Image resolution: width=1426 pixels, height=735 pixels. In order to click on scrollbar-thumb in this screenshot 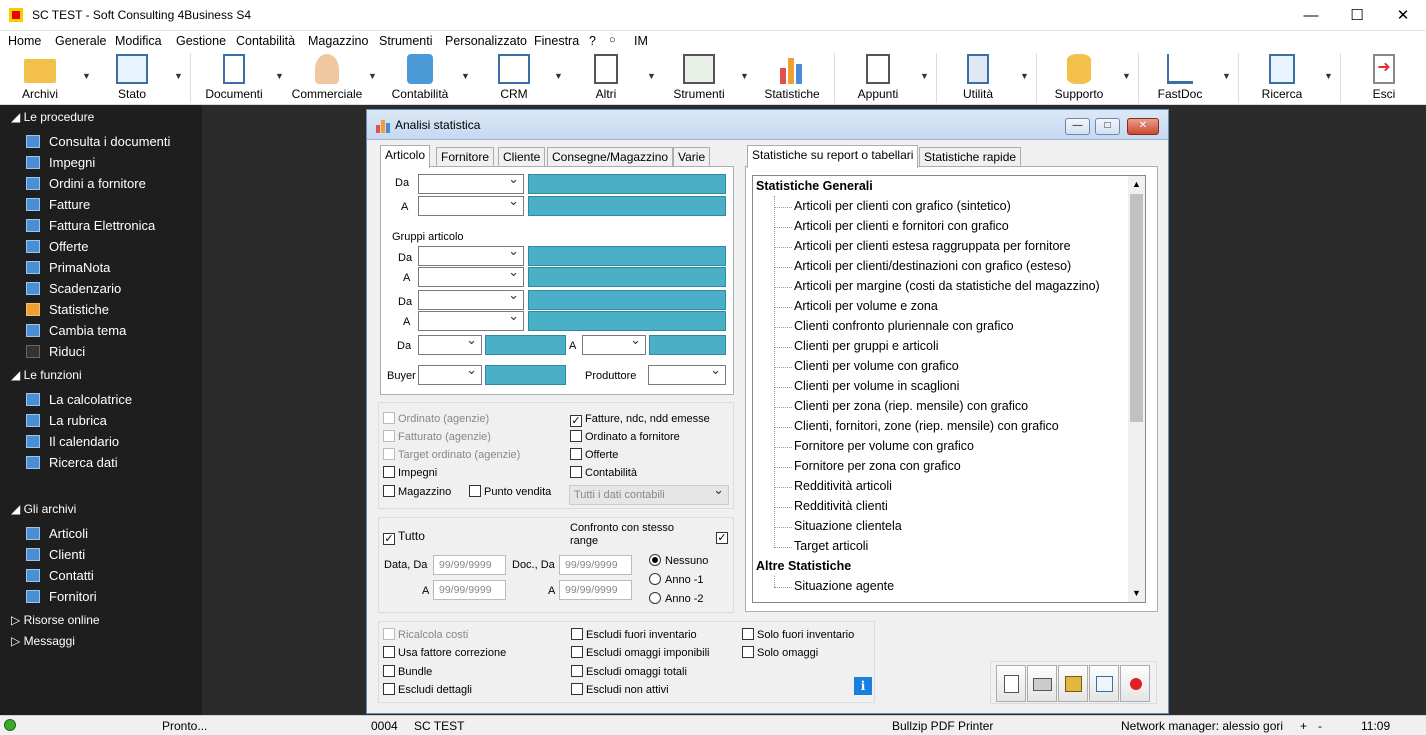, I will do `click(1136, 308)`.